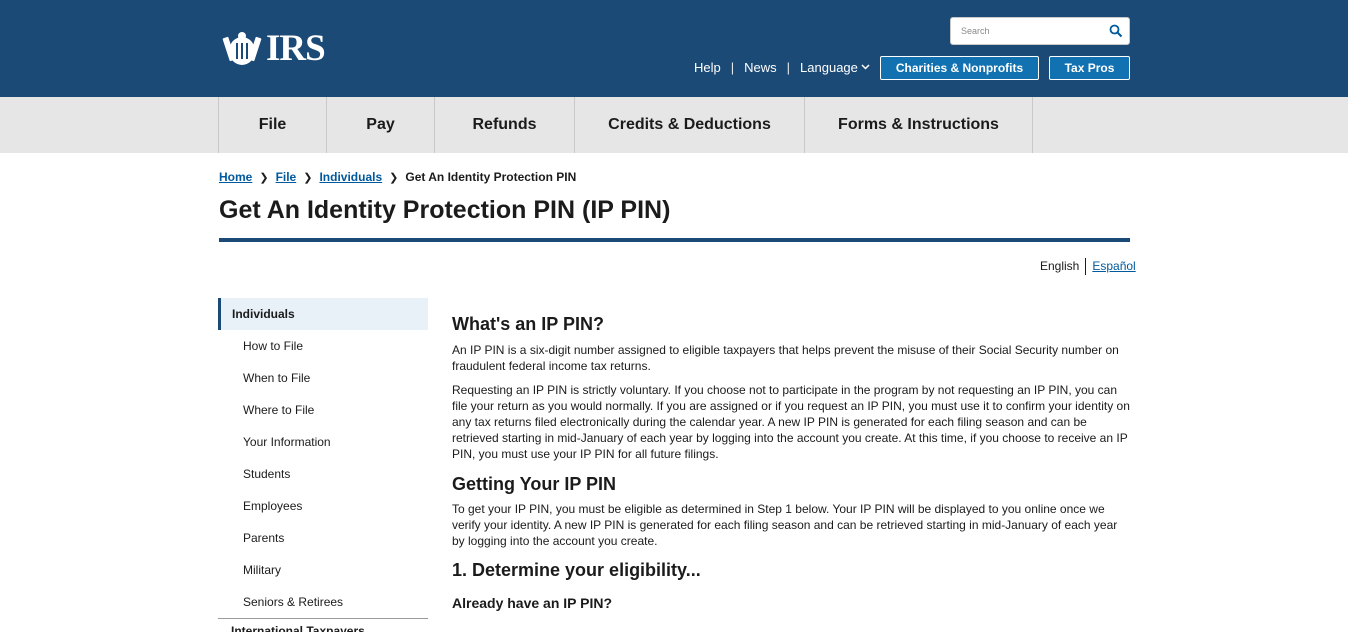 Image resolution: width=1348 pixels, height=632 pixels. I want to click on sidenav-item-employees: Employees, so click(323, 506).